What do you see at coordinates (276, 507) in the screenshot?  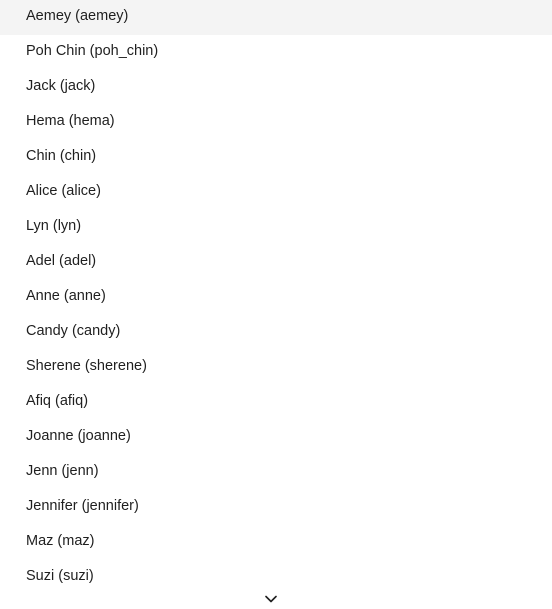 I see `user-option-jennifer: Jennifer (jennifer)` at bounding box center [276, 507].